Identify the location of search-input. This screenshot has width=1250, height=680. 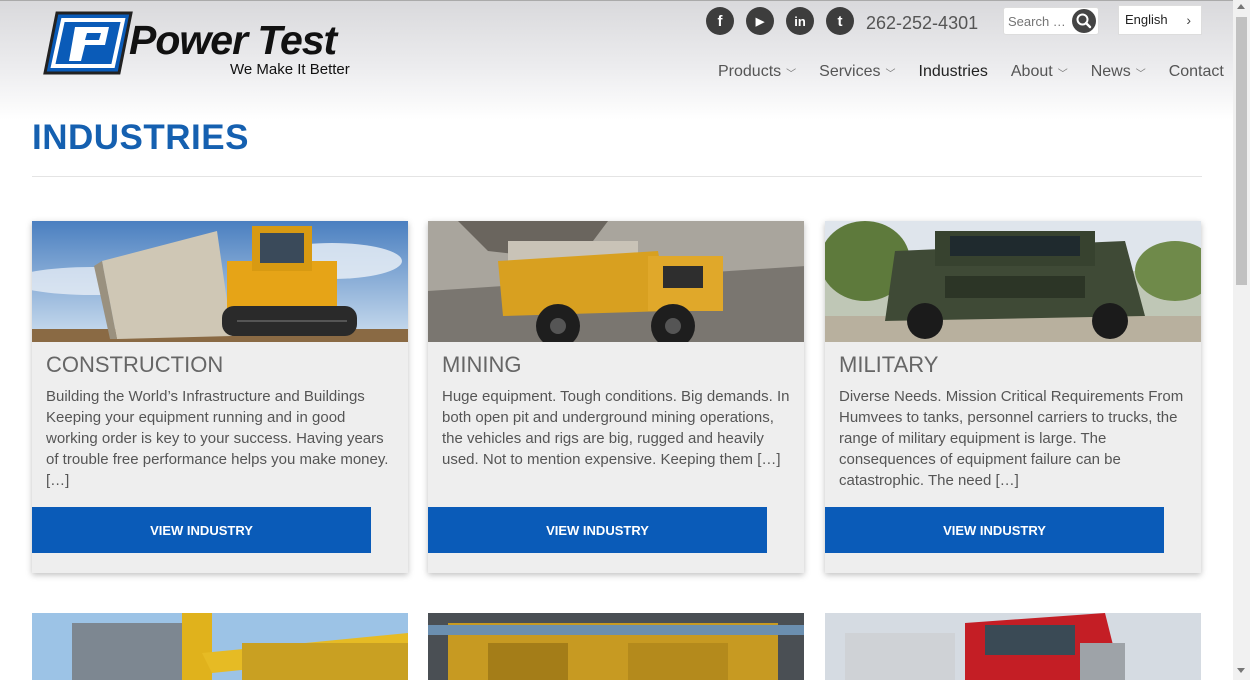
(1036, 21).